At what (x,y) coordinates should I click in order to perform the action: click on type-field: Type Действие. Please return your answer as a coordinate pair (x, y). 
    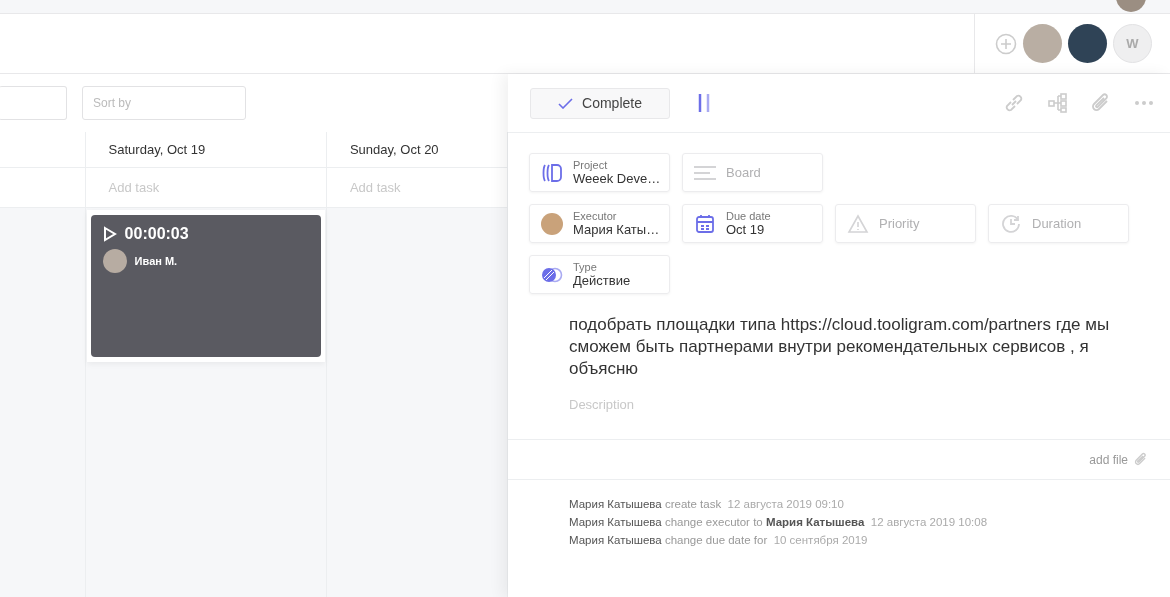
    Looking at the image, I should click on (599, 274).